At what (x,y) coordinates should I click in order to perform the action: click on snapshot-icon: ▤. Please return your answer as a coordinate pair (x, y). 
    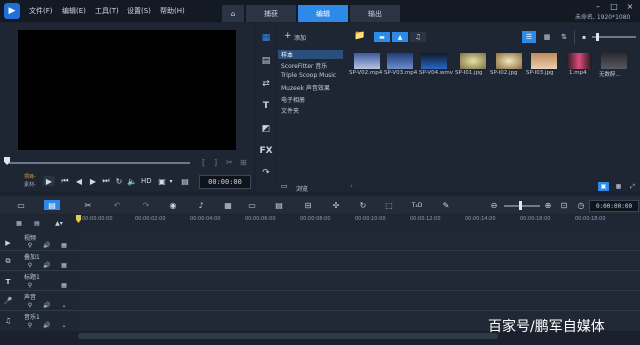
    Looking at the image, I should click on (185, 181).